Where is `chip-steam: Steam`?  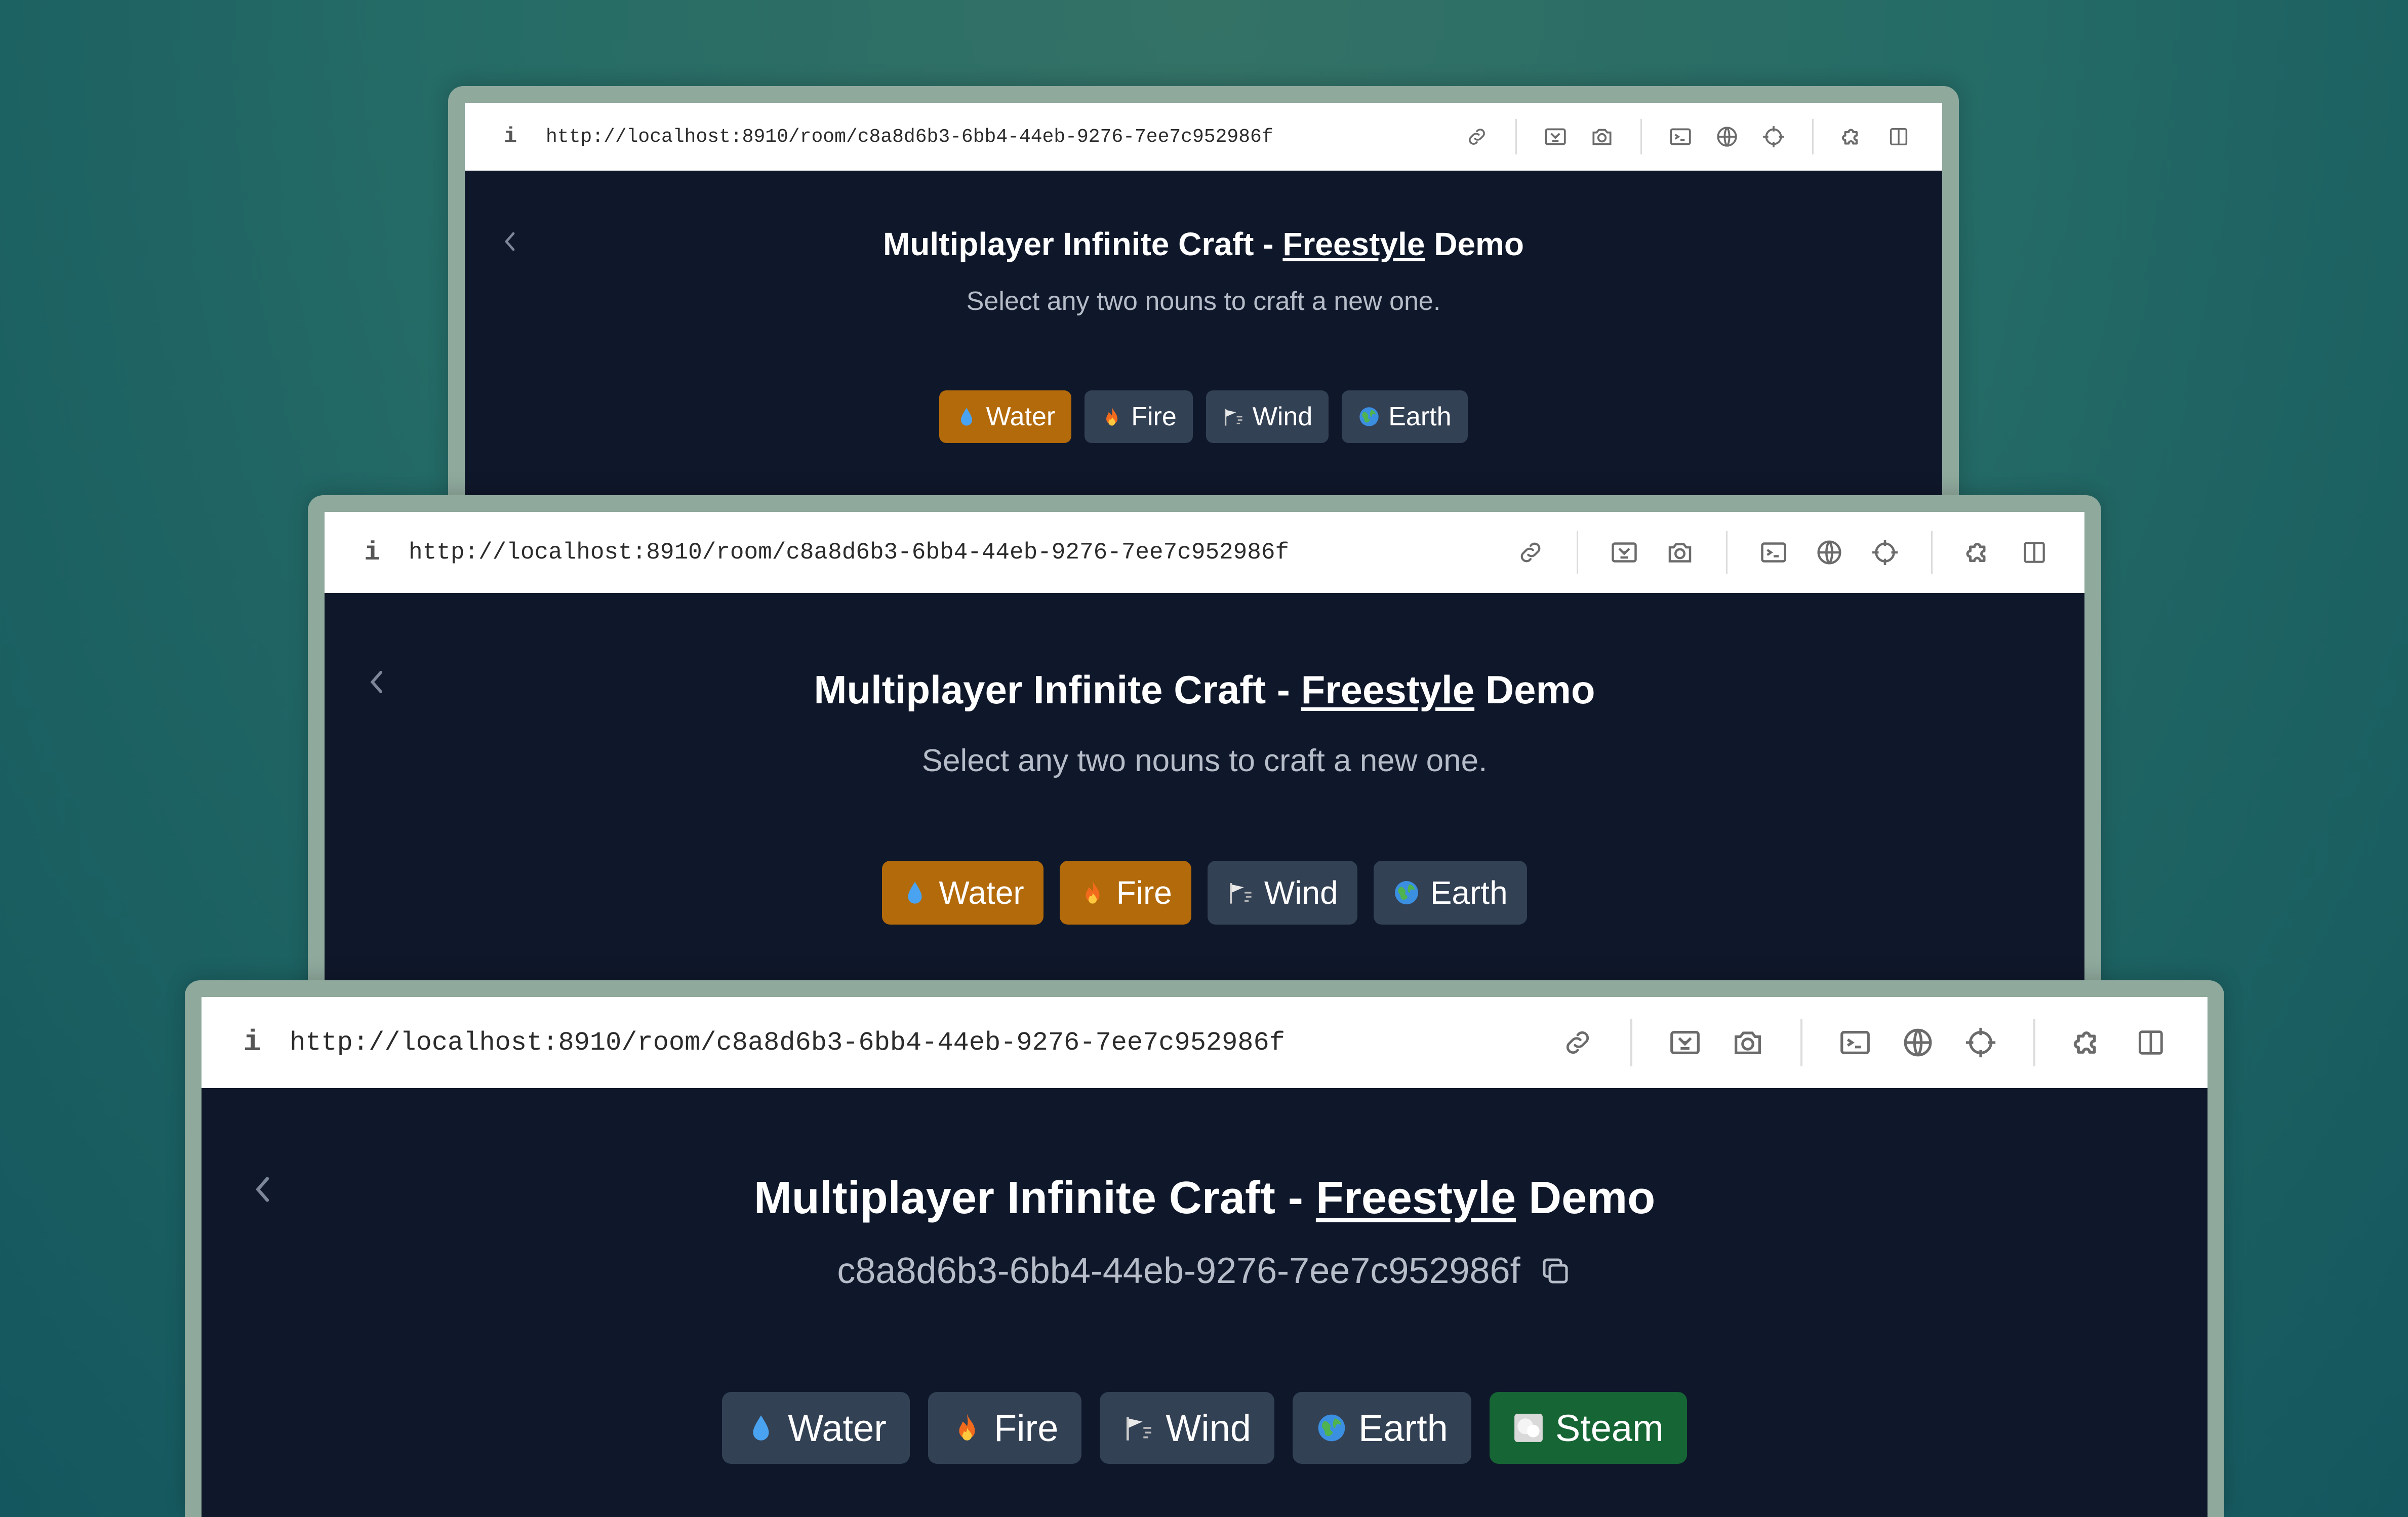
chip-steam: Steam is located at coordinates (1588, 1428).